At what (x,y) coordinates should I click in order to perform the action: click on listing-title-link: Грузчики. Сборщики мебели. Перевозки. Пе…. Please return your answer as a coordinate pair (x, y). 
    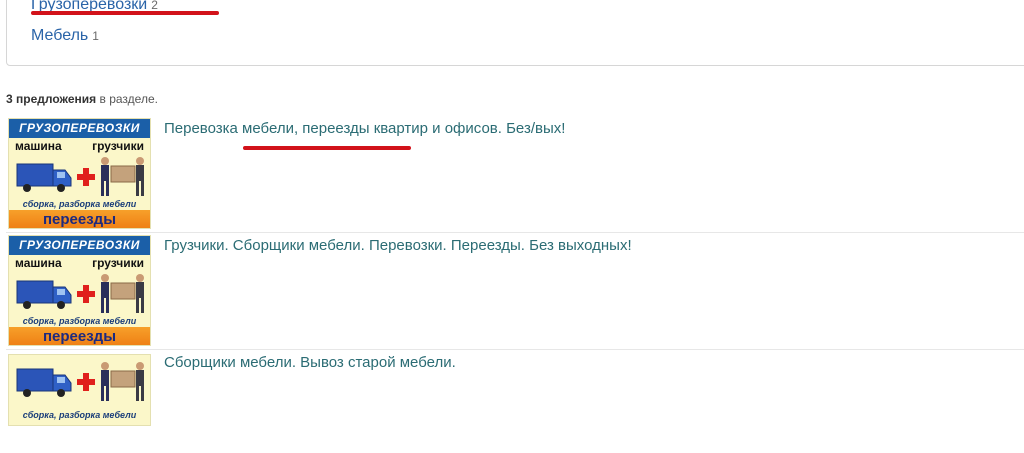
    Looking at the image, I should click on (398, 245).